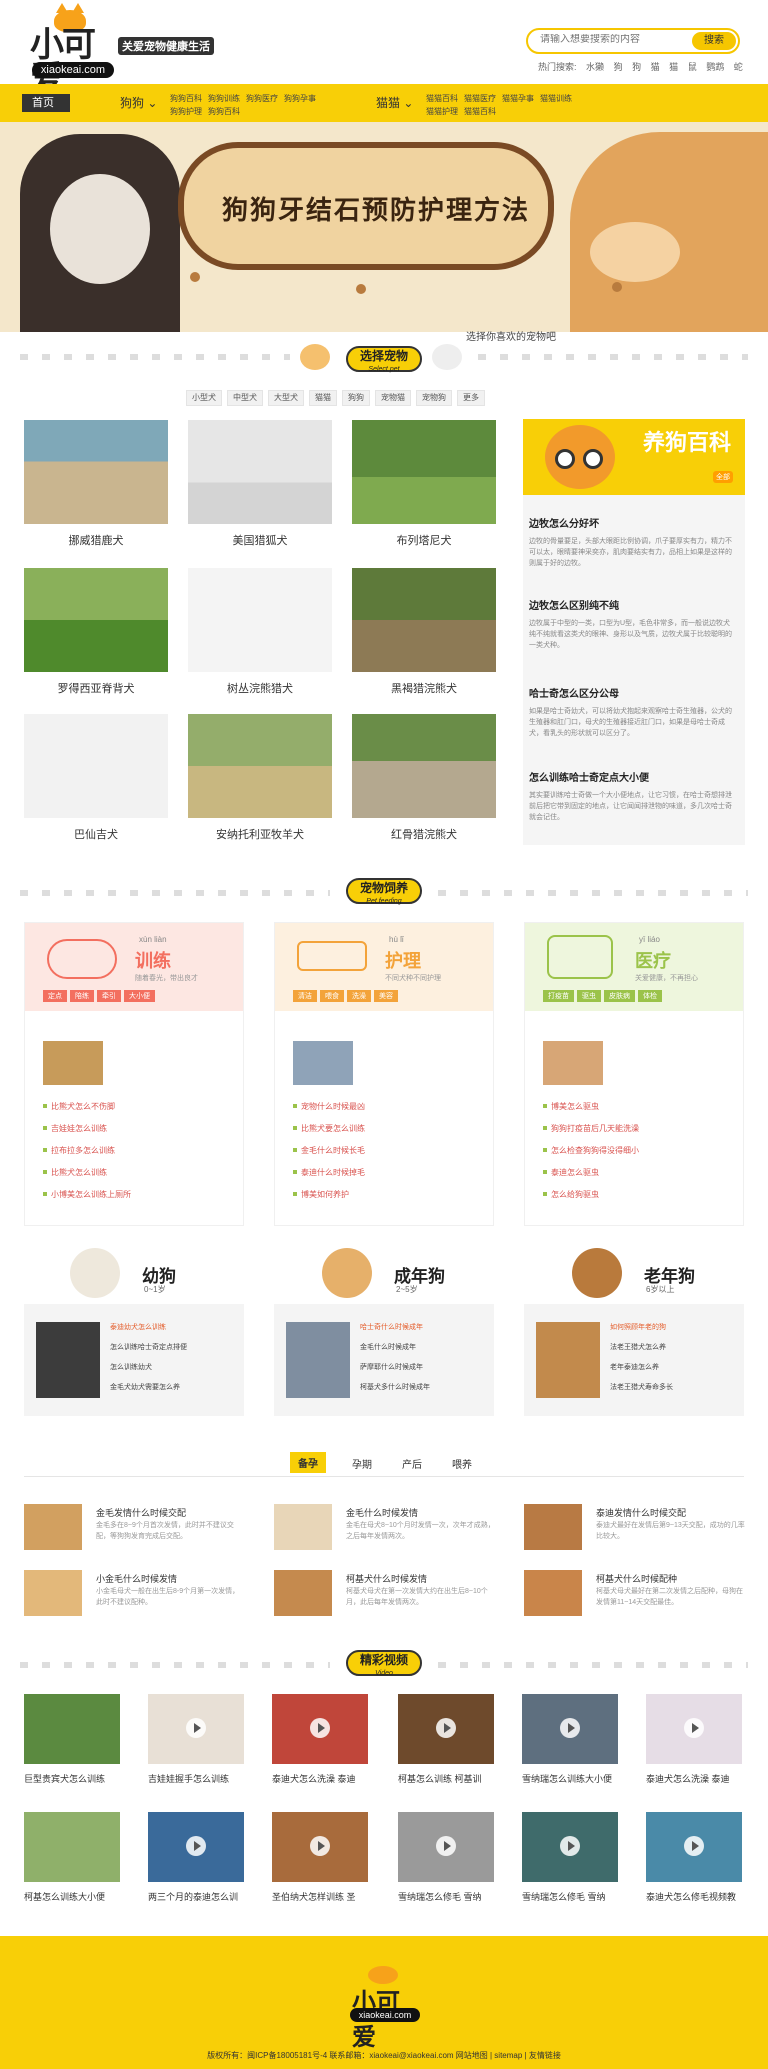  What do you see at coordinates (591, 1106) in the screenshot?
I see `feeding-link: 博美怎么驱虫` at bounding box center [591, 1106].